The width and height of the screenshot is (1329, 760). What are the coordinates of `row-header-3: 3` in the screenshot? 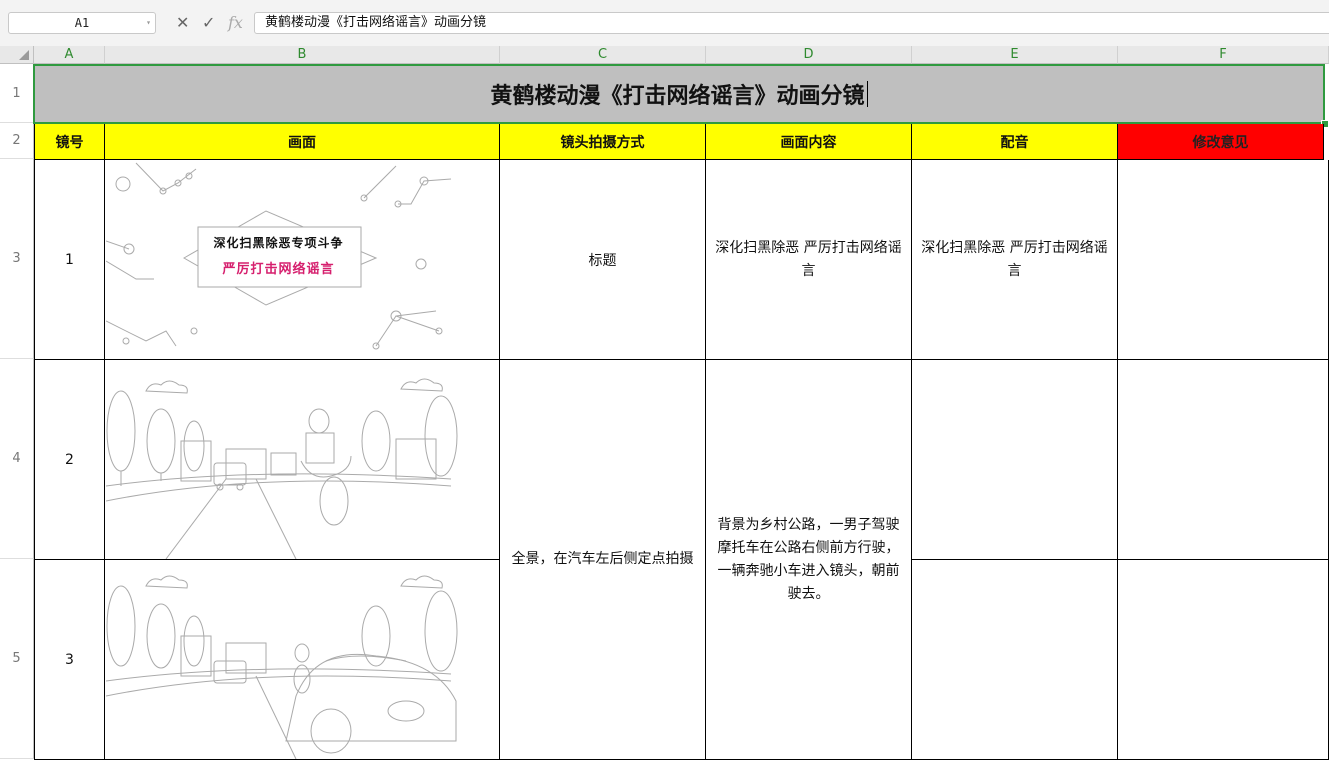 It's located at (17, 259).